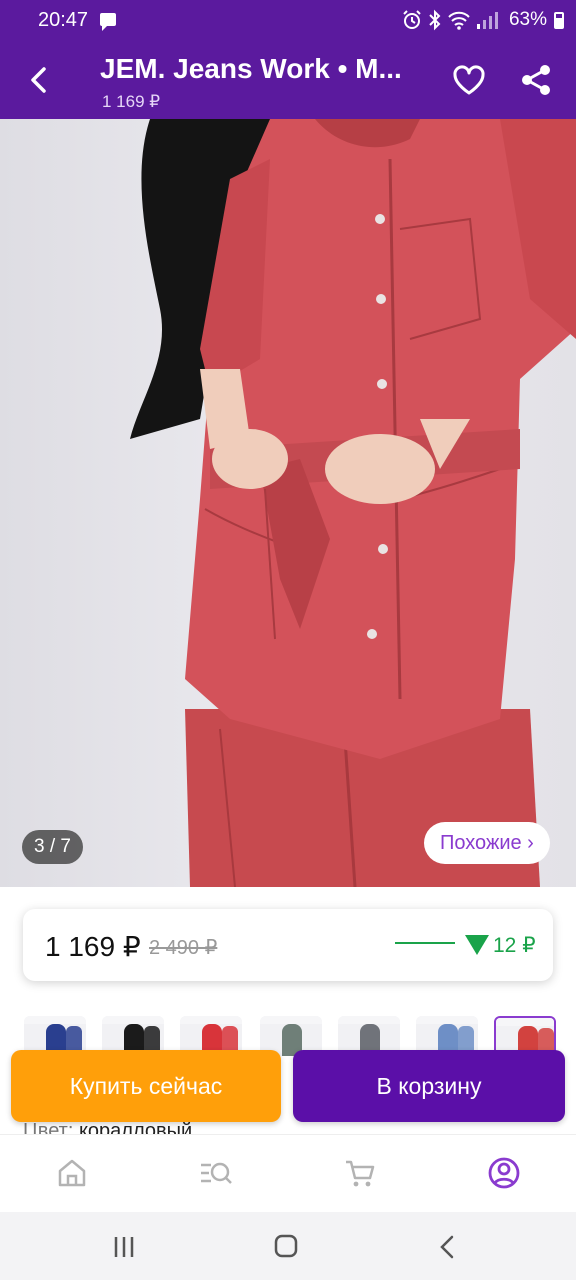 The image size is (576, 1280). What do you see at coordinates (412, 19) in the screenshot?
I see `alarm-icon` at bounding box center [412, 19].